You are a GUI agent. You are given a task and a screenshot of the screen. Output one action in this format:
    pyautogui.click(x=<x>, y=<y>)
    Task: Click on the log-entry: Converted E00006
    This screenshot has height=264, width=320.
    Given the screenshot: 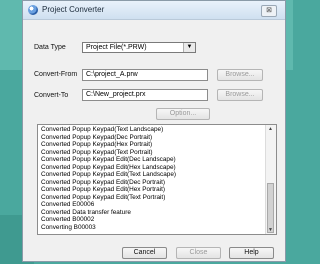 What is the action you would take?
    pyautogui.click(x=139, y=205)
    